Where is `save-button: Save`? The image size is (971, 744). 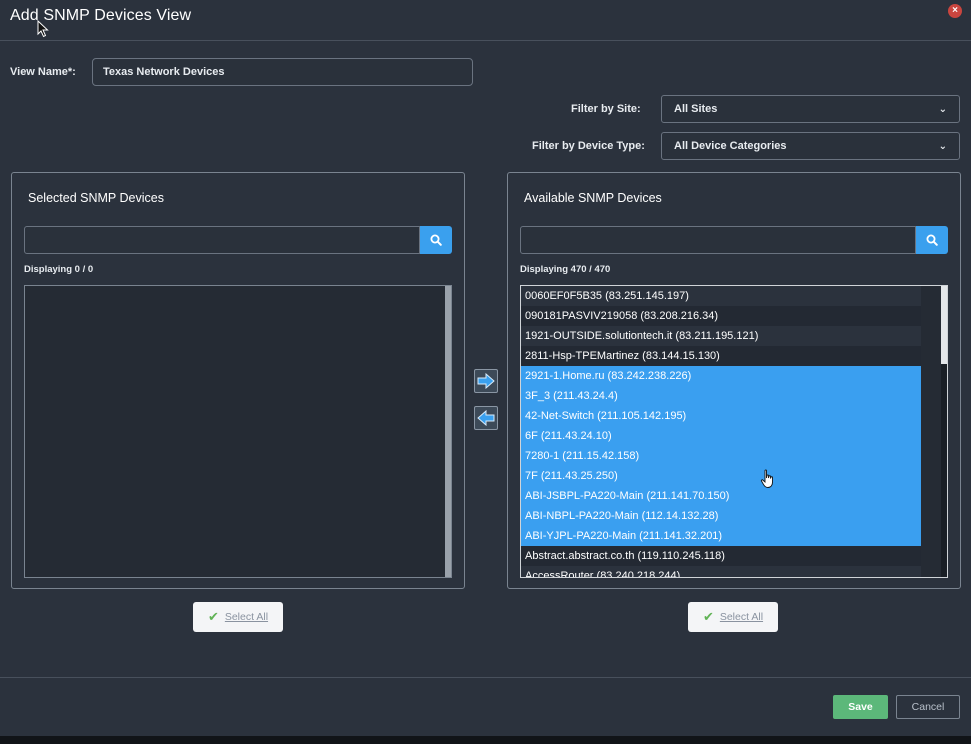
save-button: Save is located at coordinates (860, 707).